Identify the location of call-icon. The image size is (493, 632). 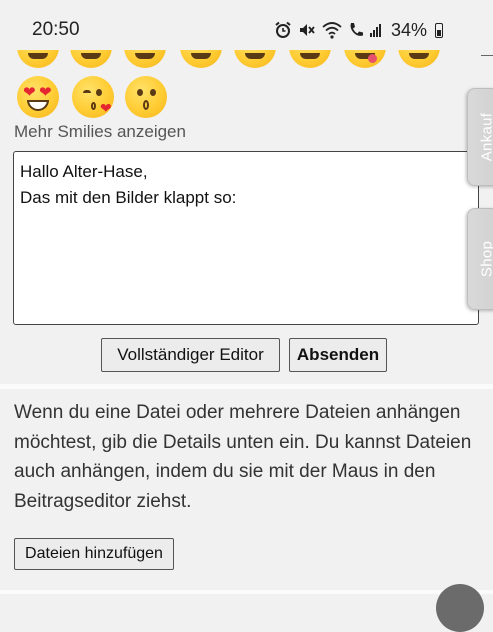
(356, 30).